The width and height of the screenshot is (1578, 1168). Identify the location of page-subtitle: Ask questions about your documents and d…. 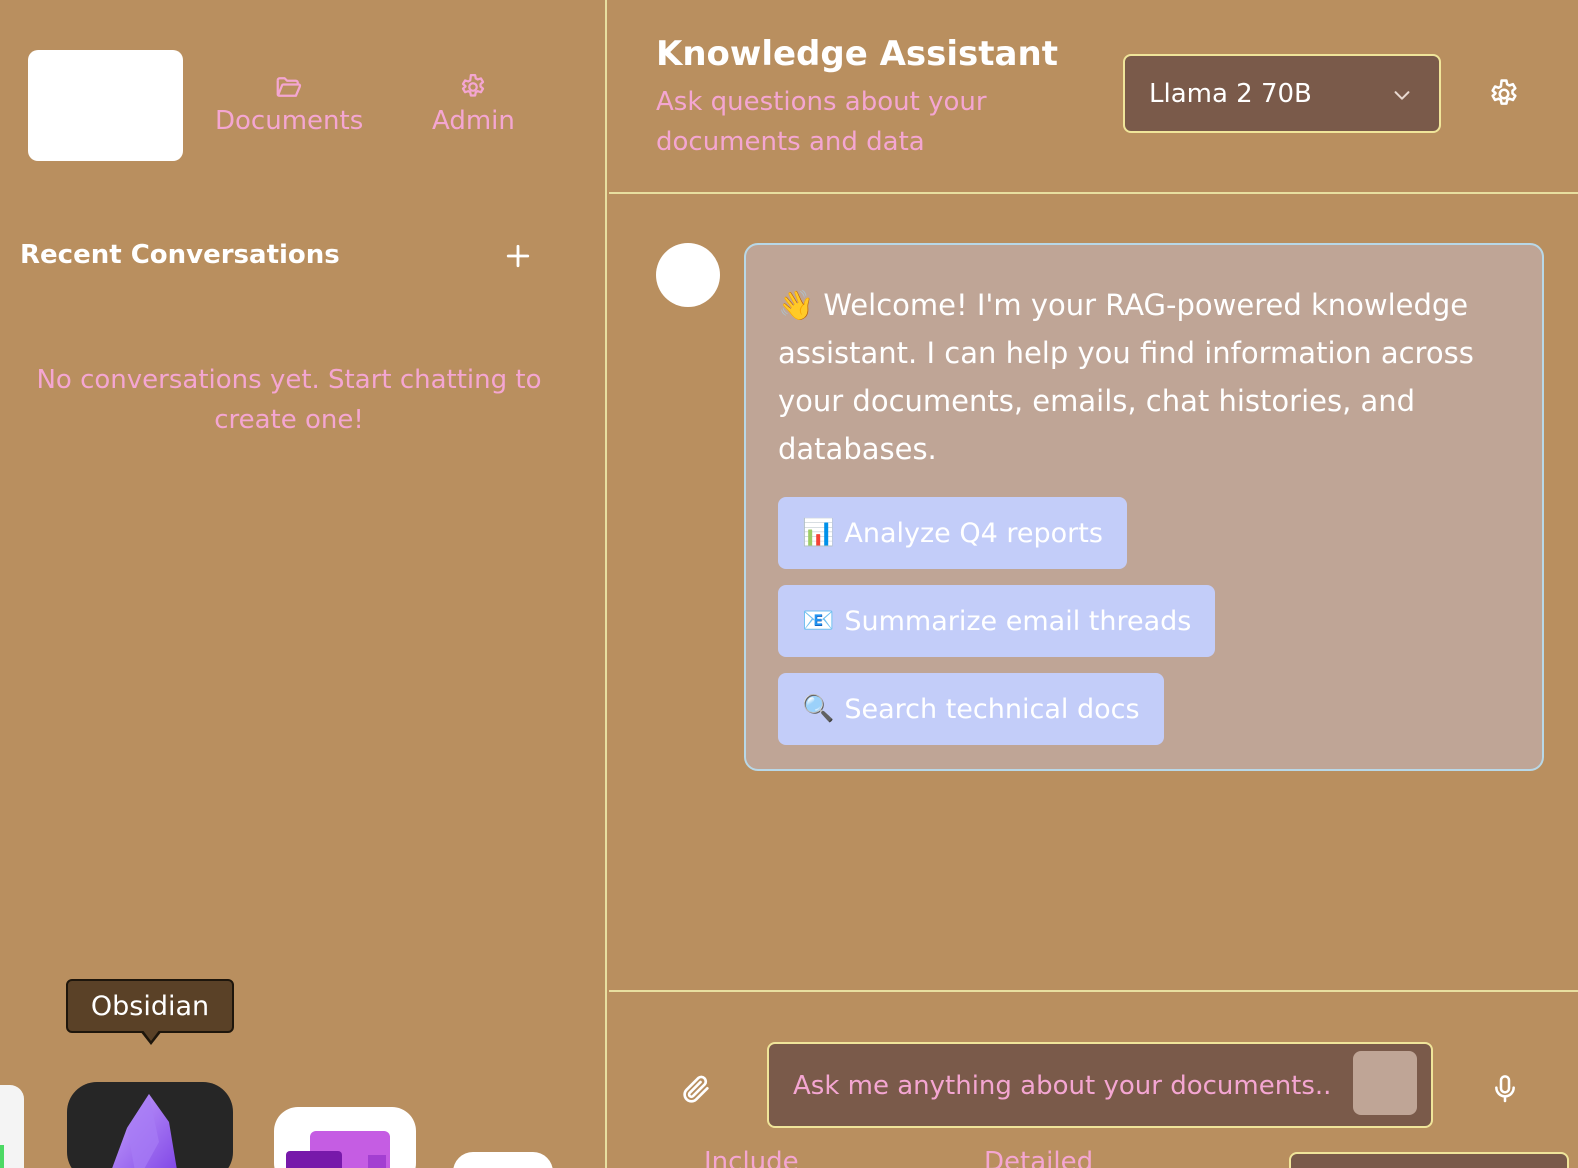
(821, 122).